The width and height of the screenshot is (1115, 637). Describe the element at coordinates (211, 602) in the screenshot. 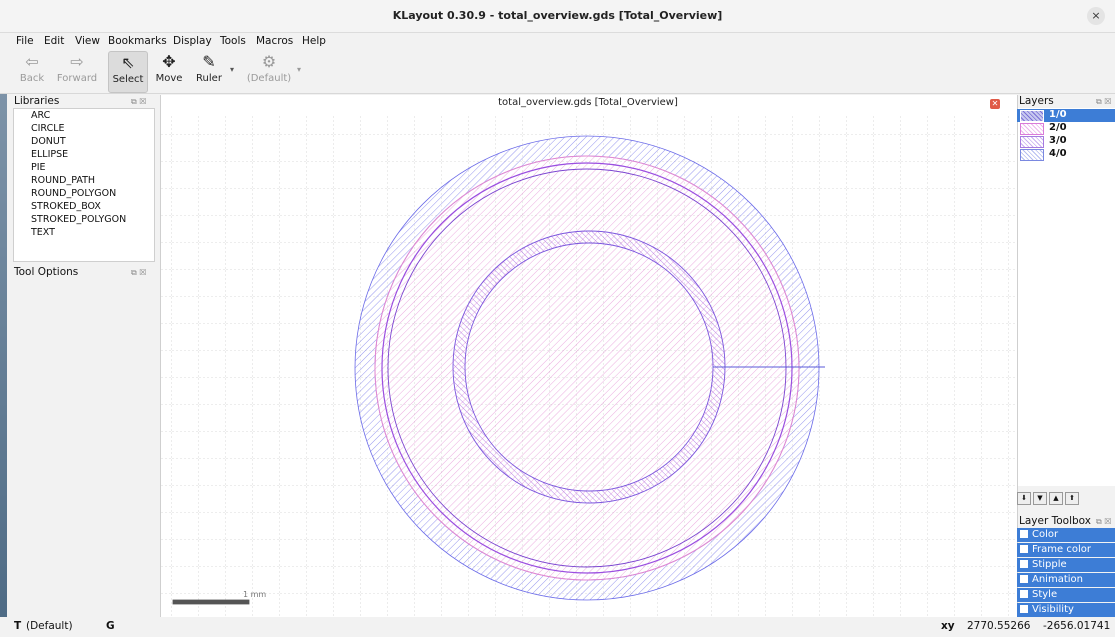

I see `scale-bar` at that location.